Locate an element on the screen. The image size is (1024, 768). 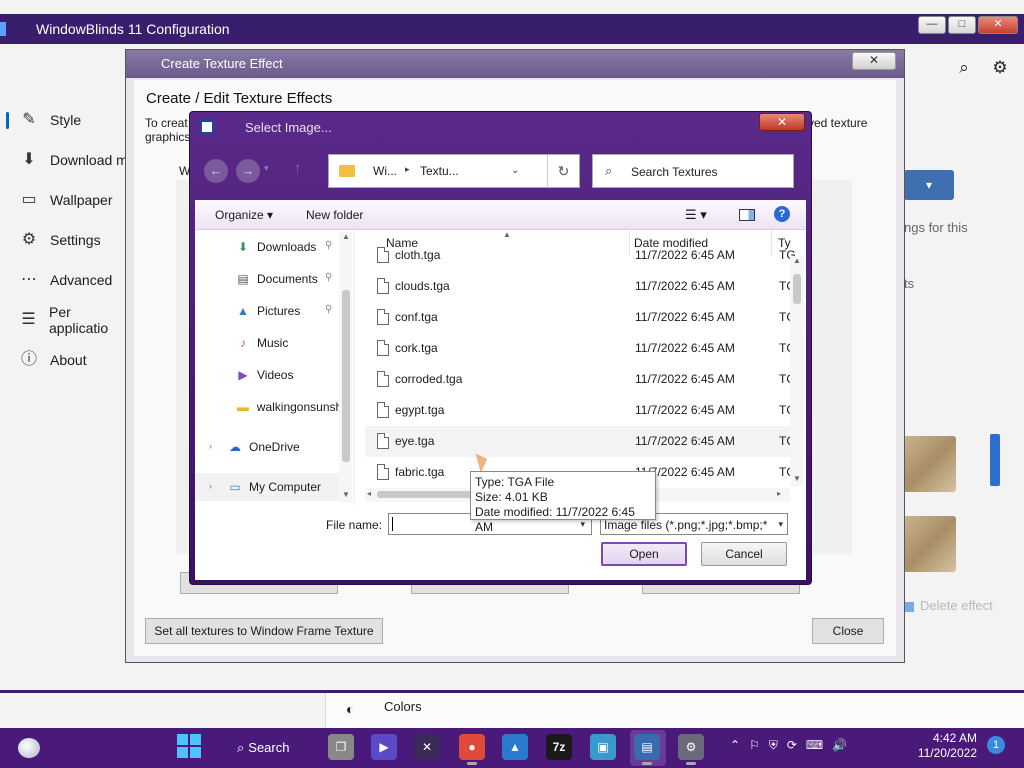
file-row: conf.tga 11/7/2022 6:45 AM TG is located at coordinates (580, 317).